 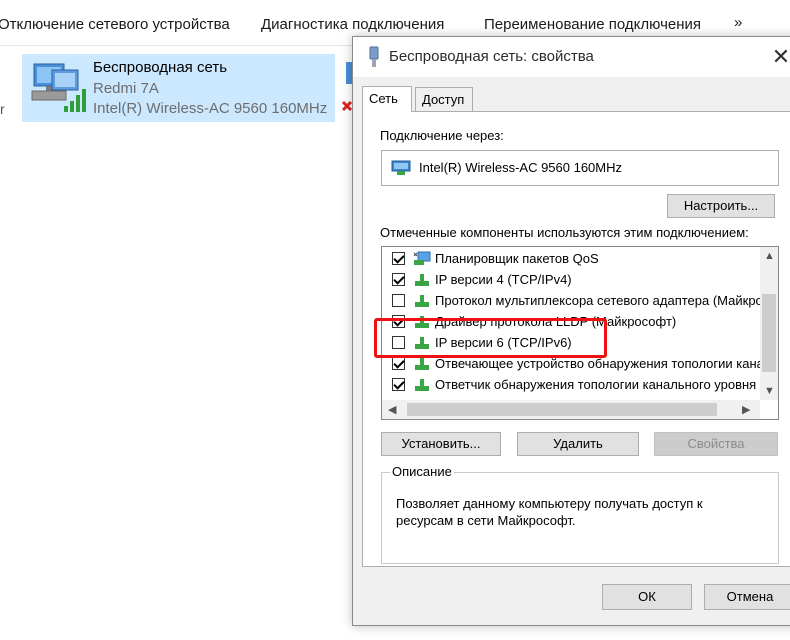 What do you see at coordinates (115, 24) in the screenshot?
I see `disable-device-button: Отключение сетевого устройства` at bounding box center [115, 24].